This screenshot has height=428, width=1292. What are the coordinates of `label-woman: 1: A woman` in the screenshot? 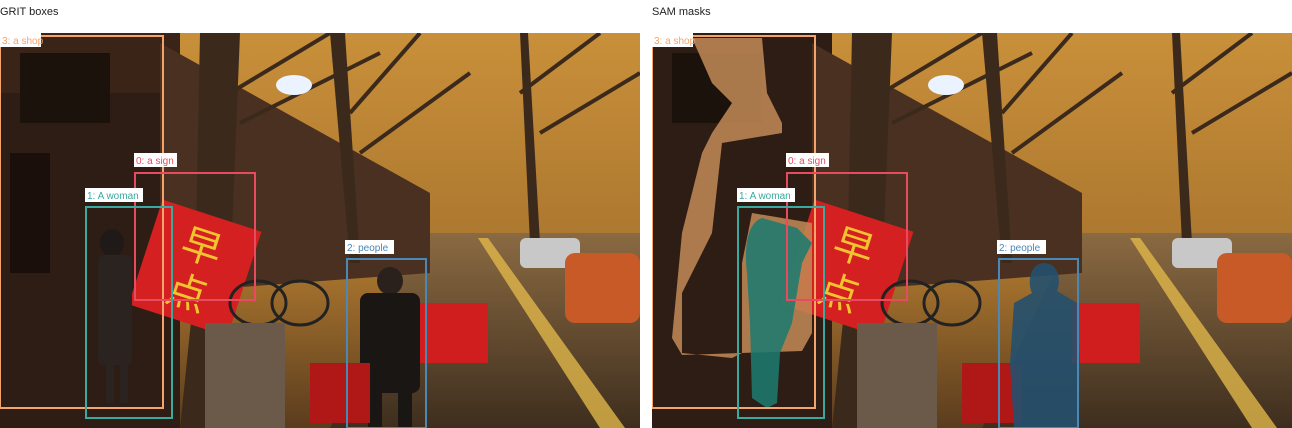 It's located at (114, 195).